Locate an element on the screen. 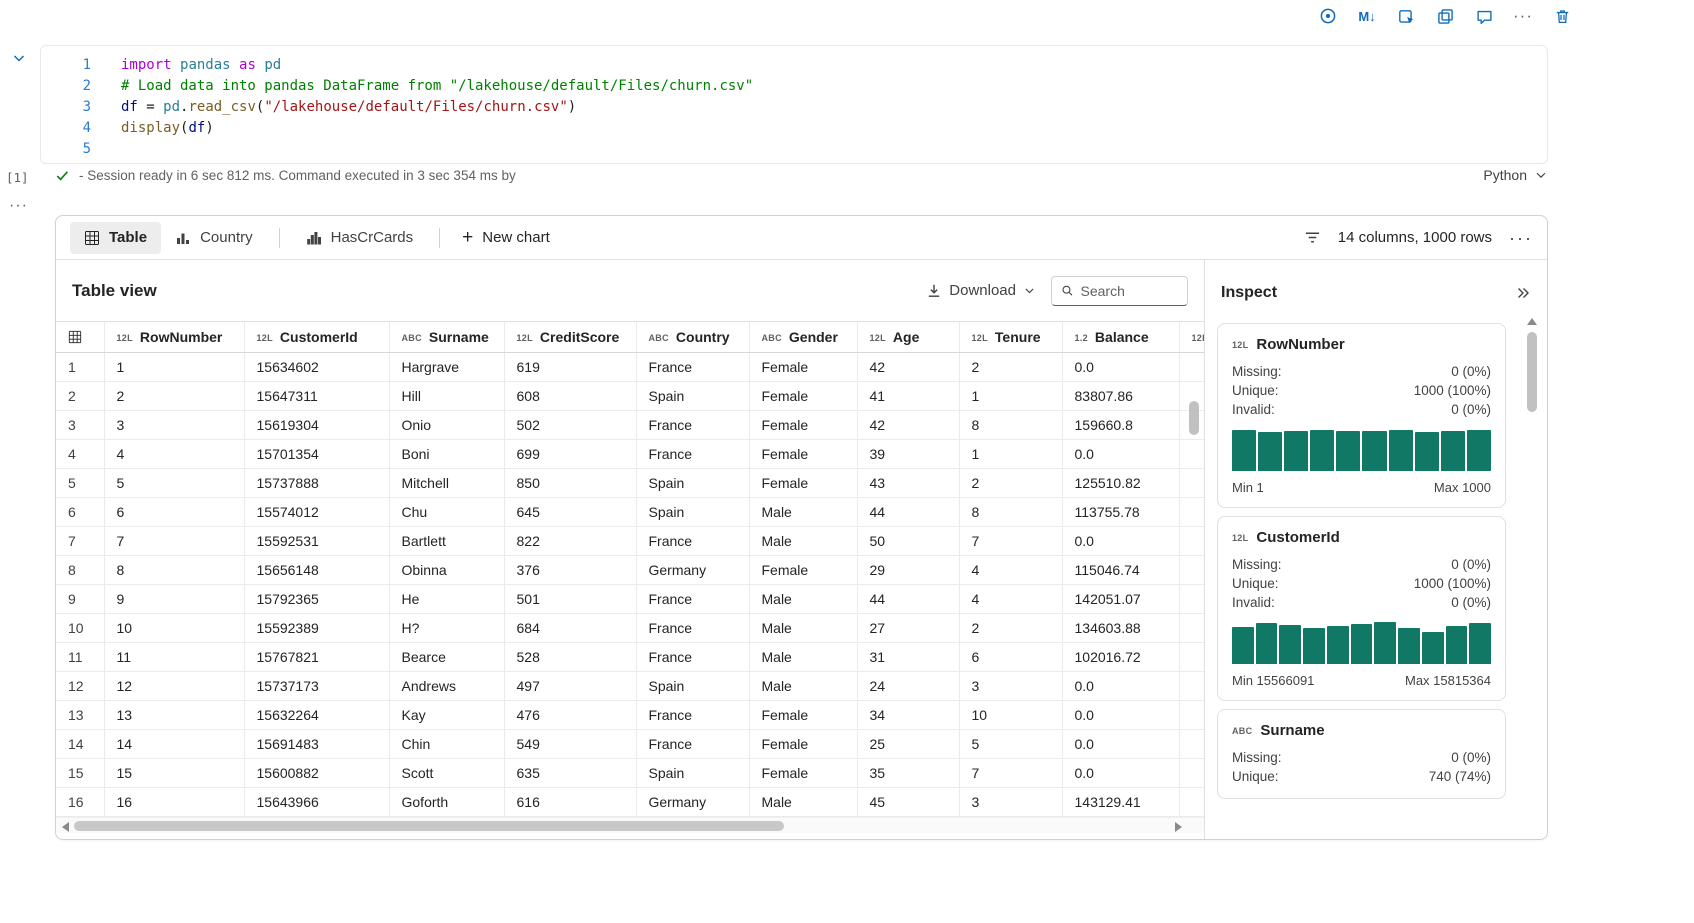  scroll-left-icon is located at coordinates (65, 827).